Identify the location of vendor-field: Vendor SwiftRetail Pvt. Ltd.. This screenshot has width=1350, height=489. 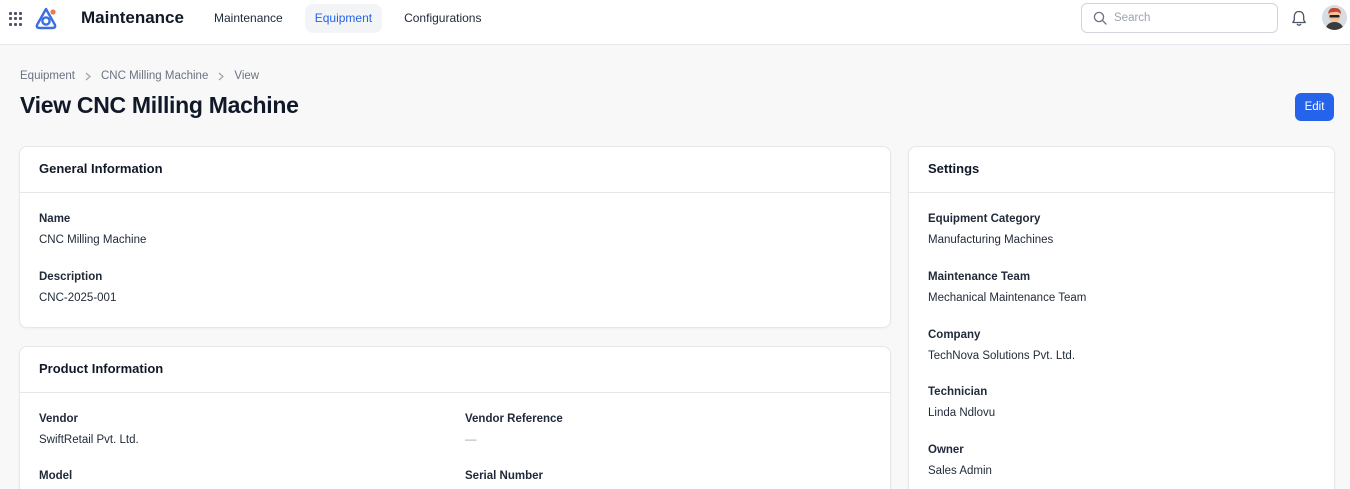
(89, 429).